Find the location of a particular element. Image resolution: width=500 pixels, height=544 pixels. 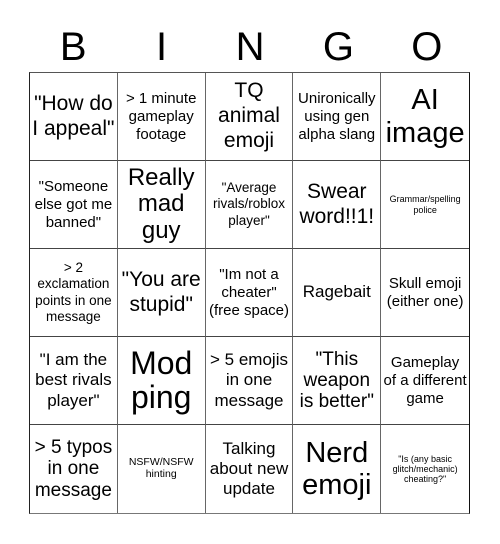

bingo-cell: Grammar/spelling police is located at coordinates (425, 205).